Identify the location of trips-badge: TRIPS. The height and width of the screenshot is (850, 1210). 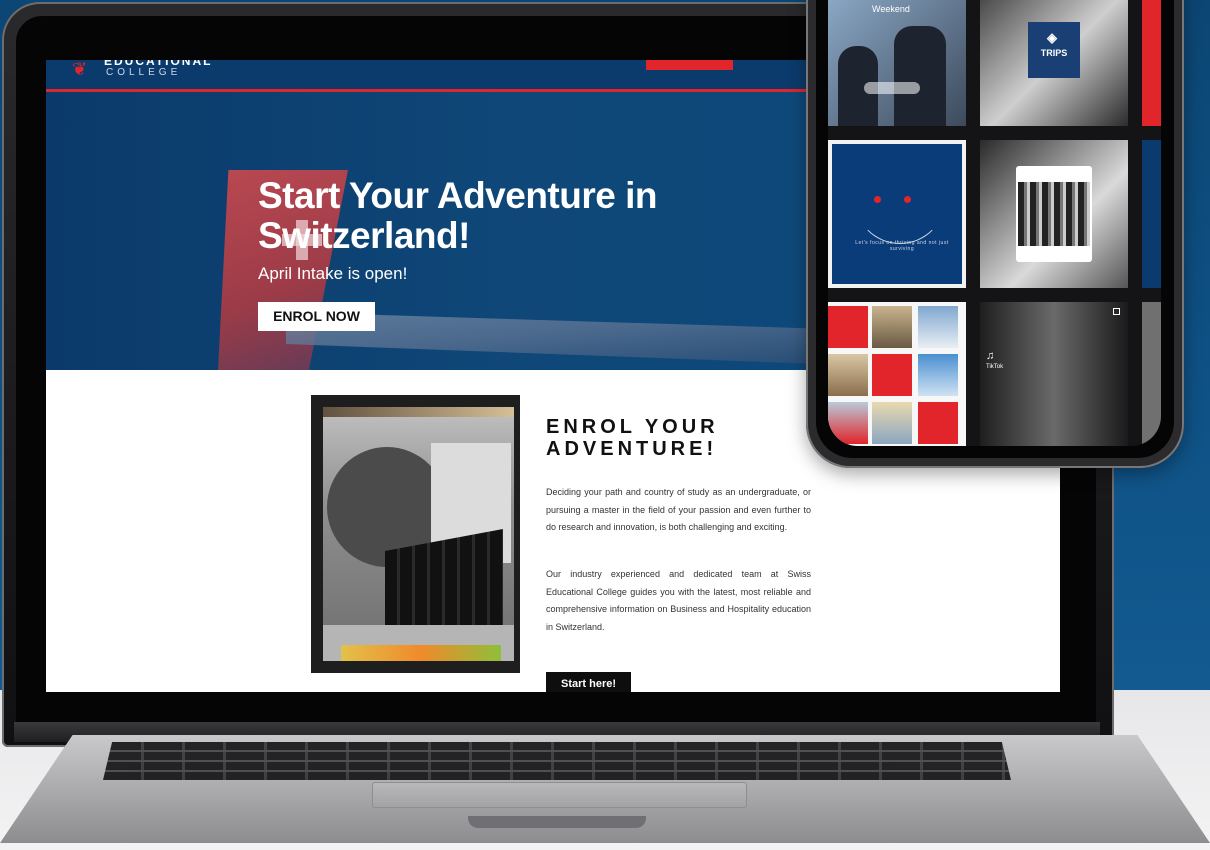
(1054, 50).